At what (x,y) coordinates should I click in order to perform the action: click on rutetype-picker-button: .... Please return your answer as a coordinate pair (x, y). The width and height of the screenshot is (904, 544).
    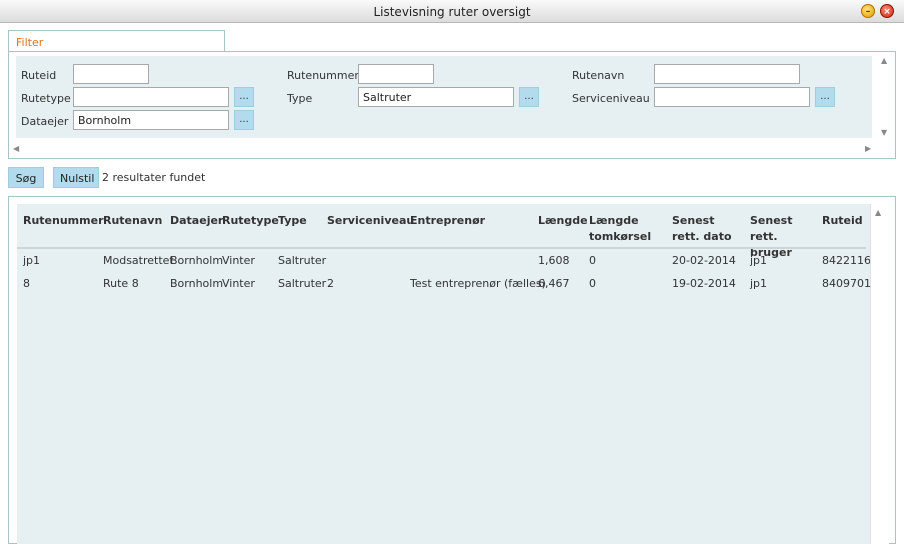
    Looking at the image, I should click on (244, 97).